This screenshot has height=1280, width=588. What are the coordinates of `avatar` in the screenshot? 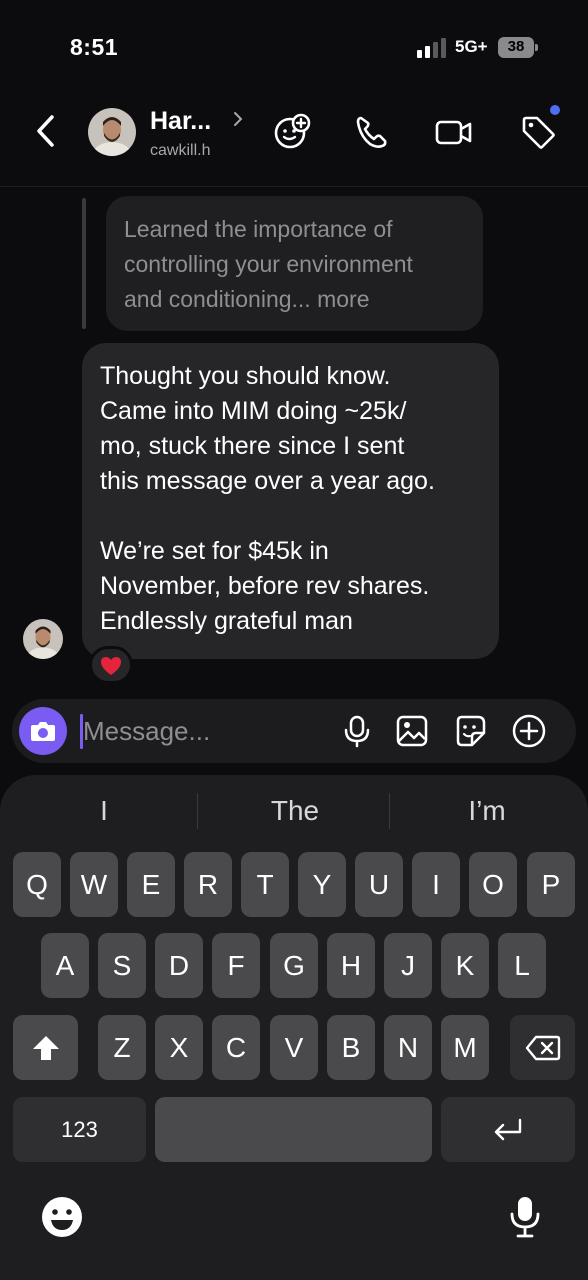 It's located at (112, 132).